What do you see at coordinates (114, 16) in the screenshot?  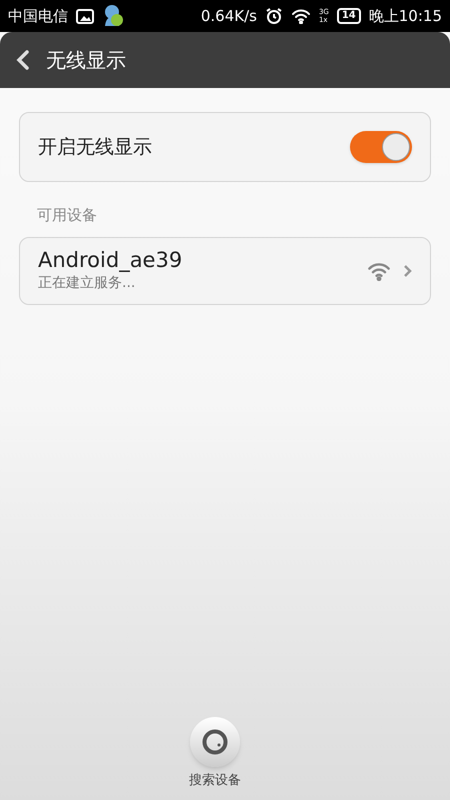 I see `chat-app-icon` at bounding box center [114, 16].